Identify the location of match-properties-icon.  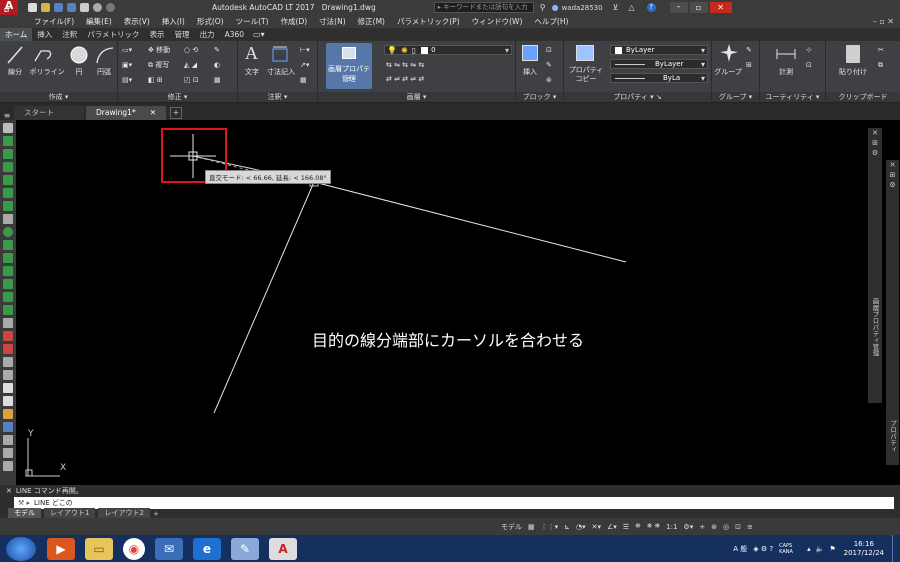
(585, 53).